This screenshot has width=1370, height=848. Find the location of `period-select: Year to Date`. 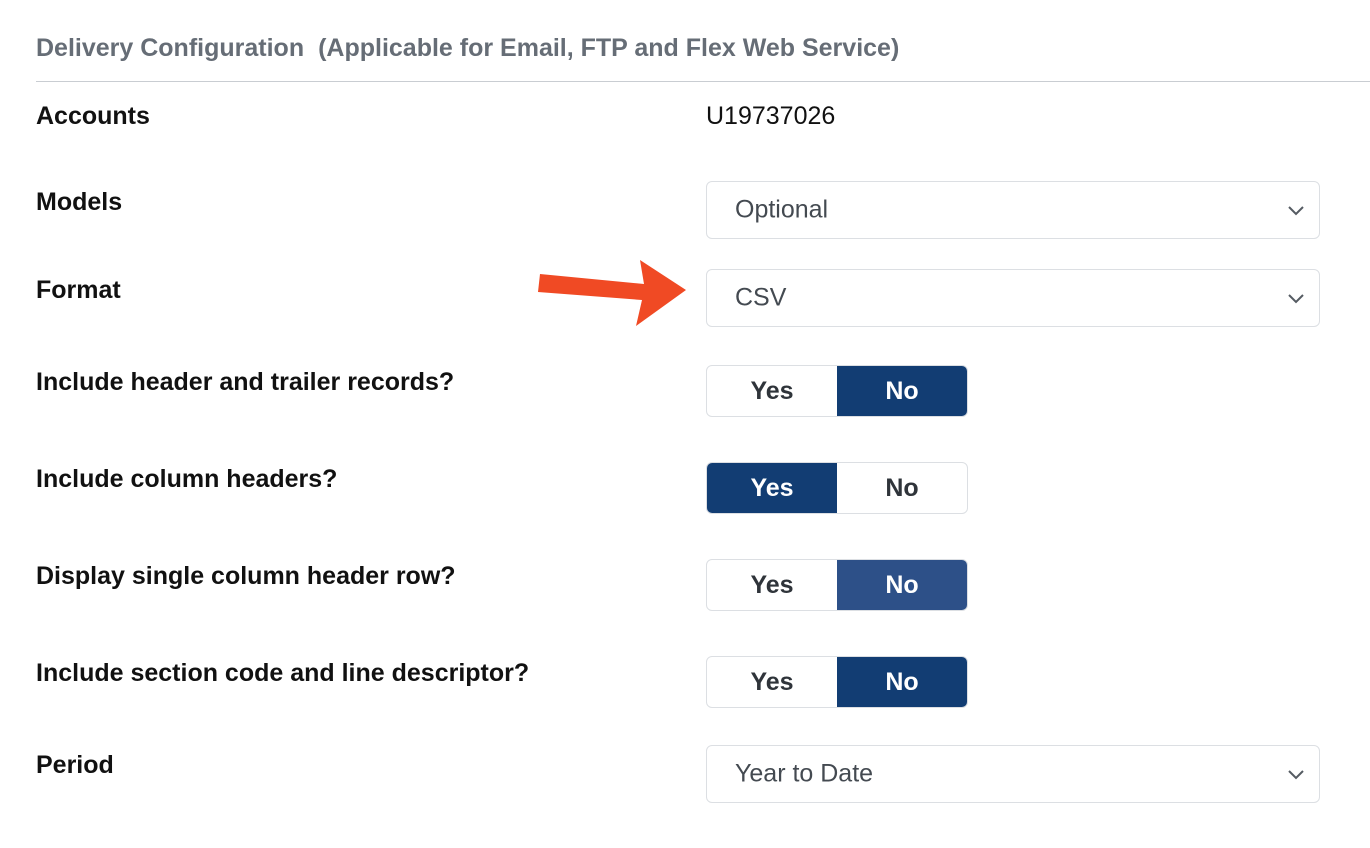

period-select: Year to Date is located at coordinates (1013, 774).